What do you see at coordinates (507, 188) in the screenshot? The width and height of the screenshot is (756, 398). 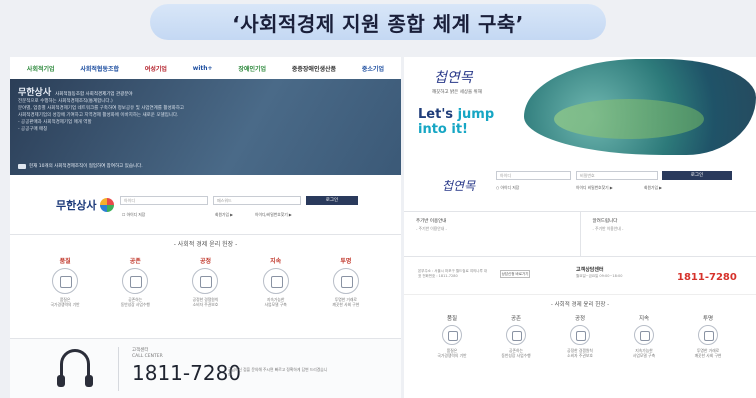 I see `save-id-checkbox: ○ 아이디 저장` at bounding box center [507, 188].